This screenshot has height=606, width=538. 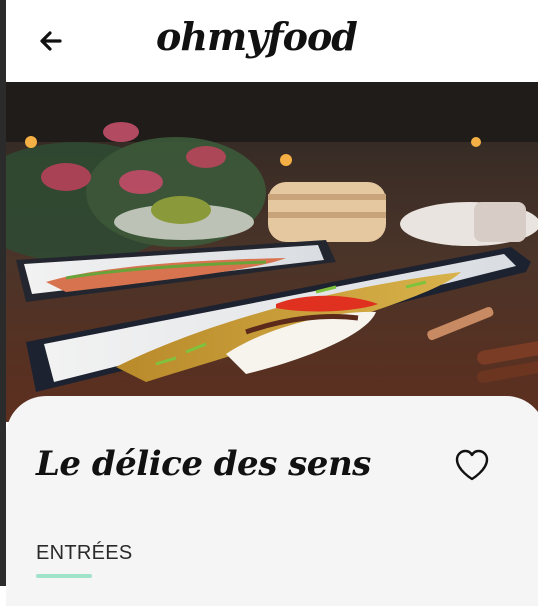 I want to click on tab-entrees: ENTRÉES, so click(x=84, y=560).